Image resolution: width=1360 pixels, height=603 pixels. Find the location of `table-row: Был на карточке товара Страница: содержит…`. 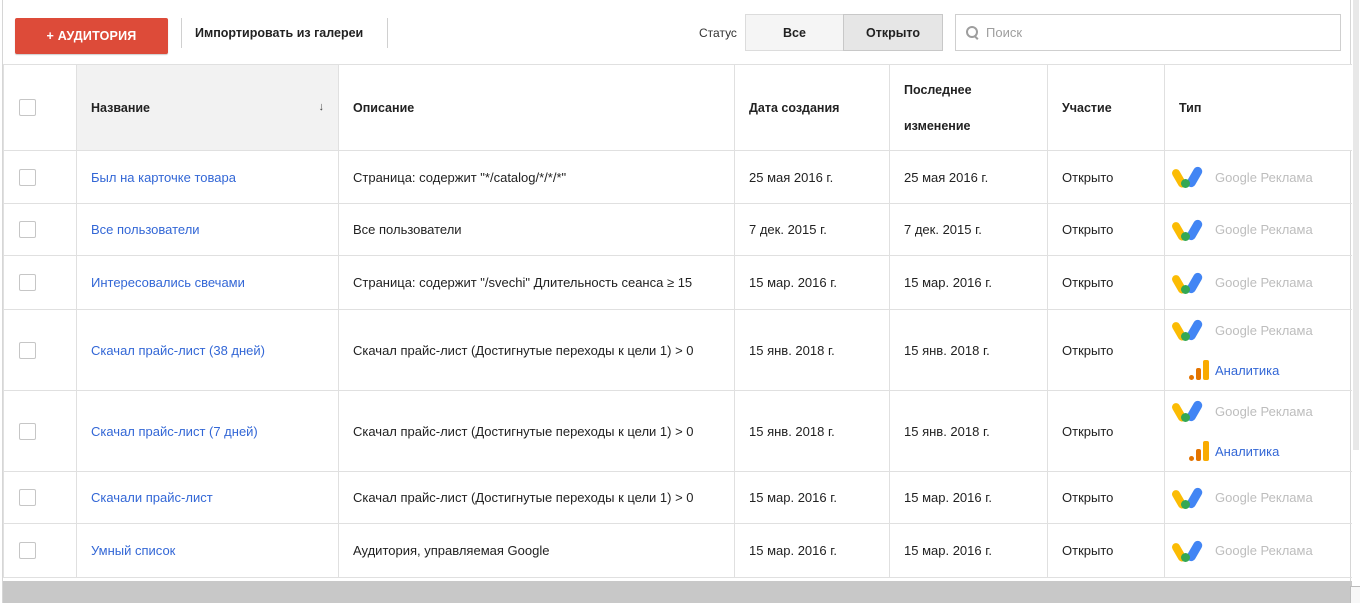

table-row: Был на карточке товара Страница: содержит… is located at coordinates (678, 177).